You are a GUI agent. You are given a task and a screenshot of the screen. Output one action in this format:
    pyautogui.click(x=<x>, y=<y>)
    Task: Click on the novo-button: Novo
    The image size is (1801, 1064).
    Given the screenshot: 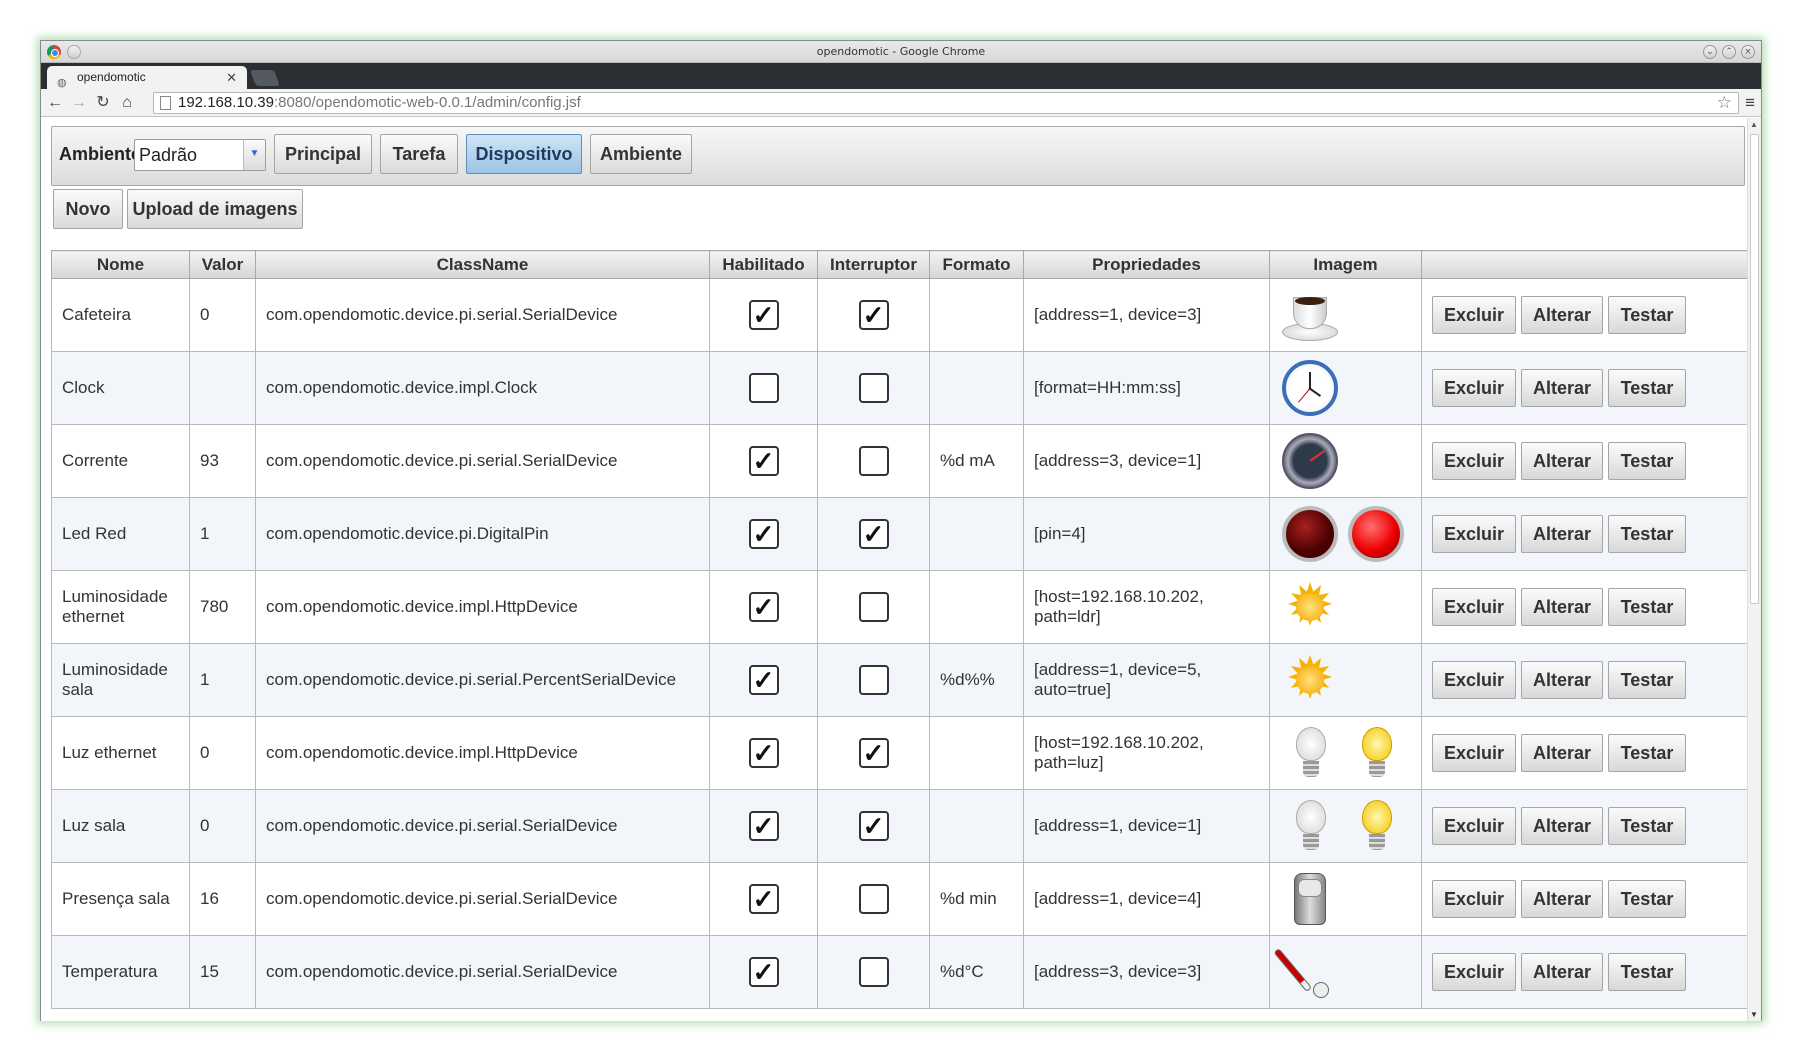 What is the action you would take?
    pyautogui.click(x=88, y=209)
    